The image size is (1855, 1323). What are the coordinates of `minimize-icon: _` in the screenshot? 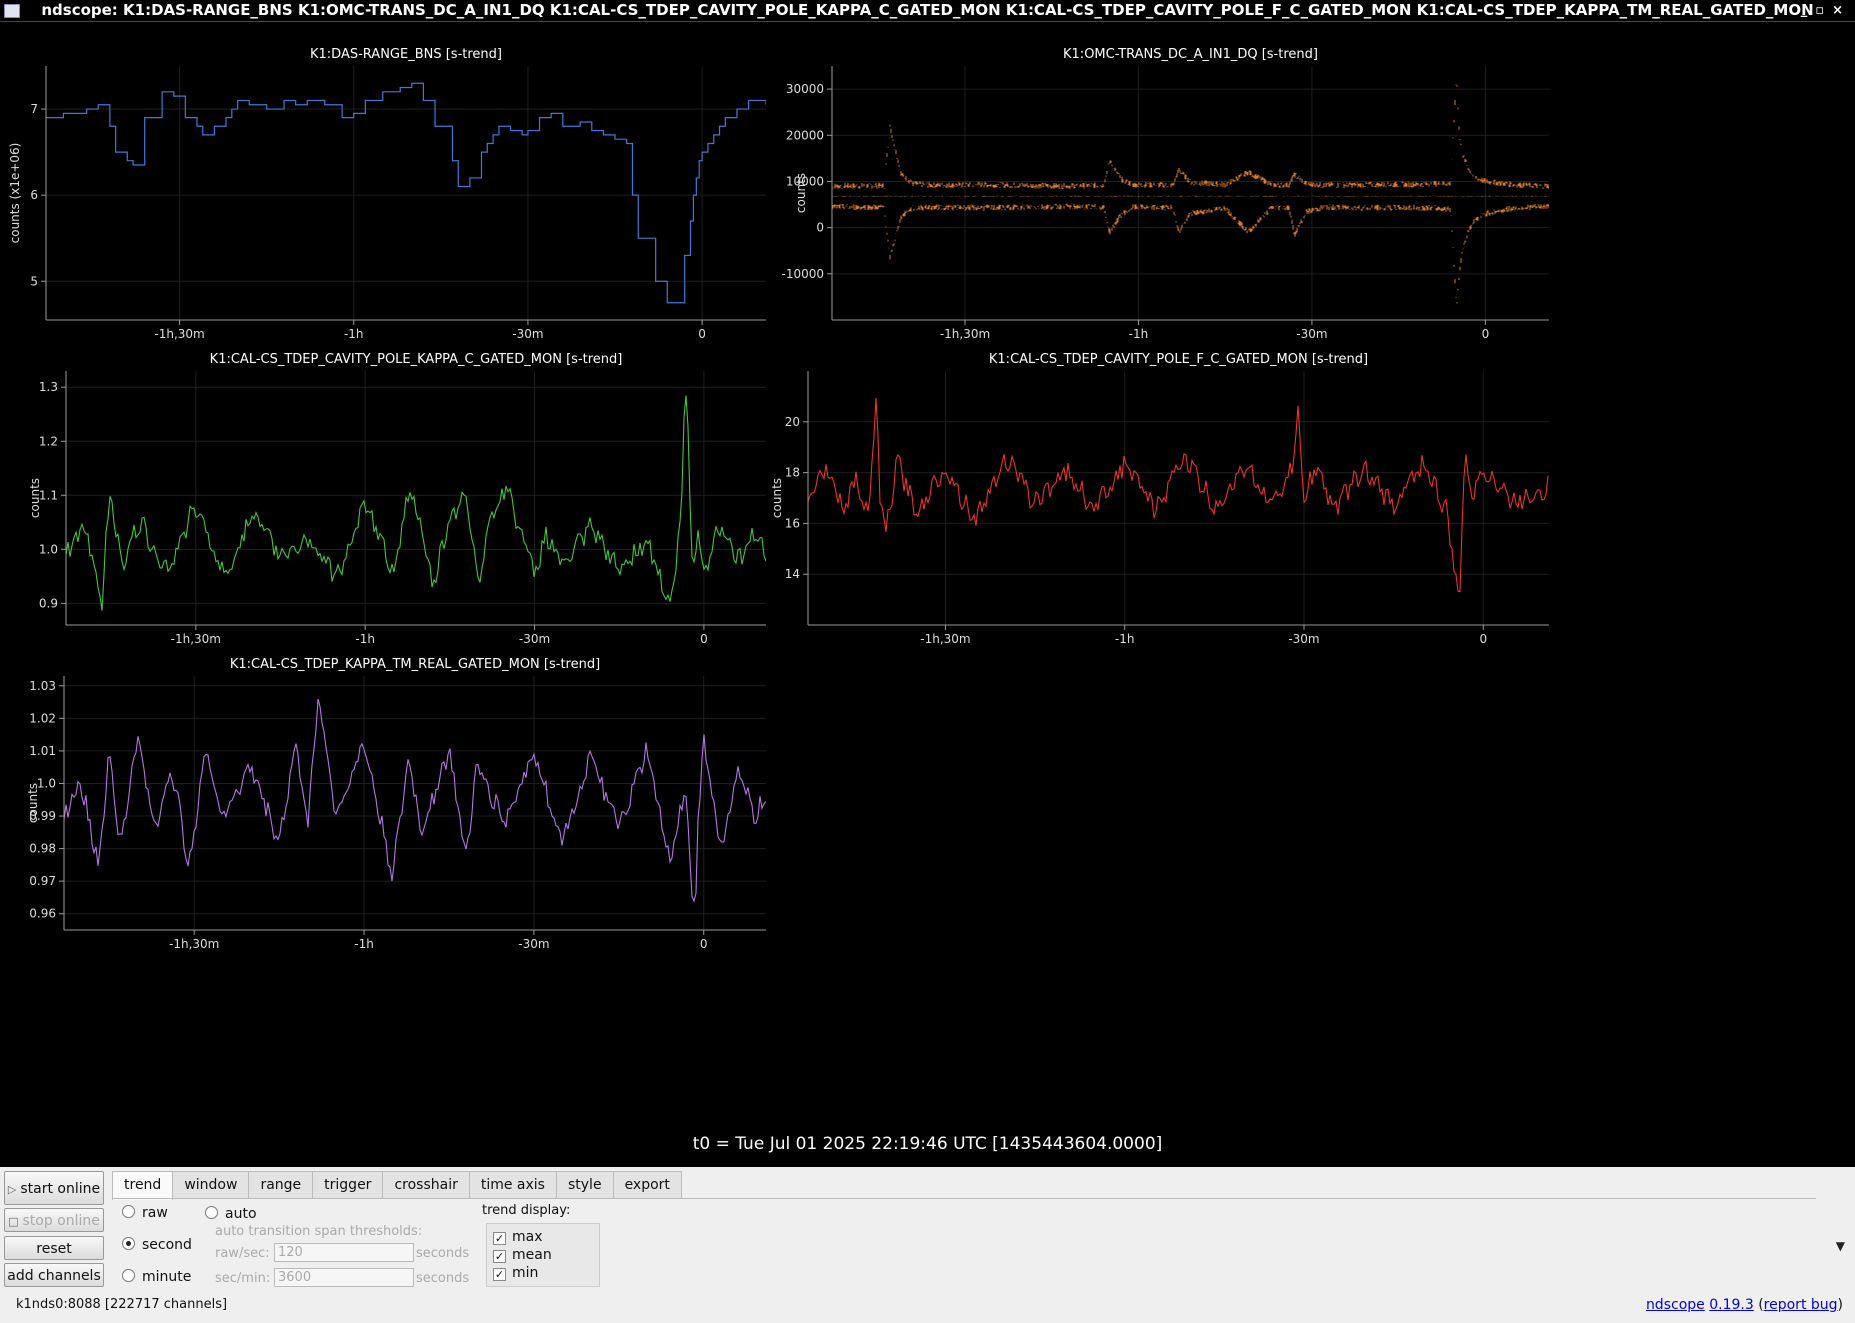 It's located at (1808, 10).